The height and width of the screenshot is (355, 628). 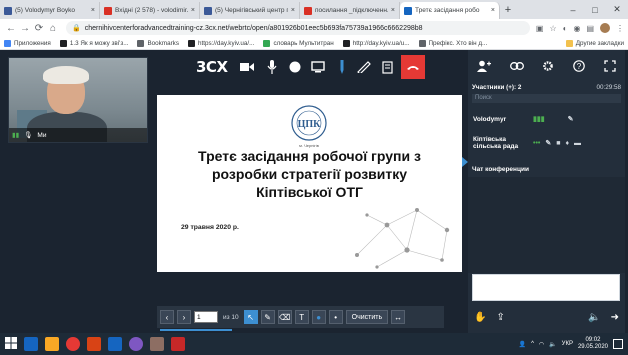 I want to click on right-panel-toolbar: ?, so click(x=546, y=67).